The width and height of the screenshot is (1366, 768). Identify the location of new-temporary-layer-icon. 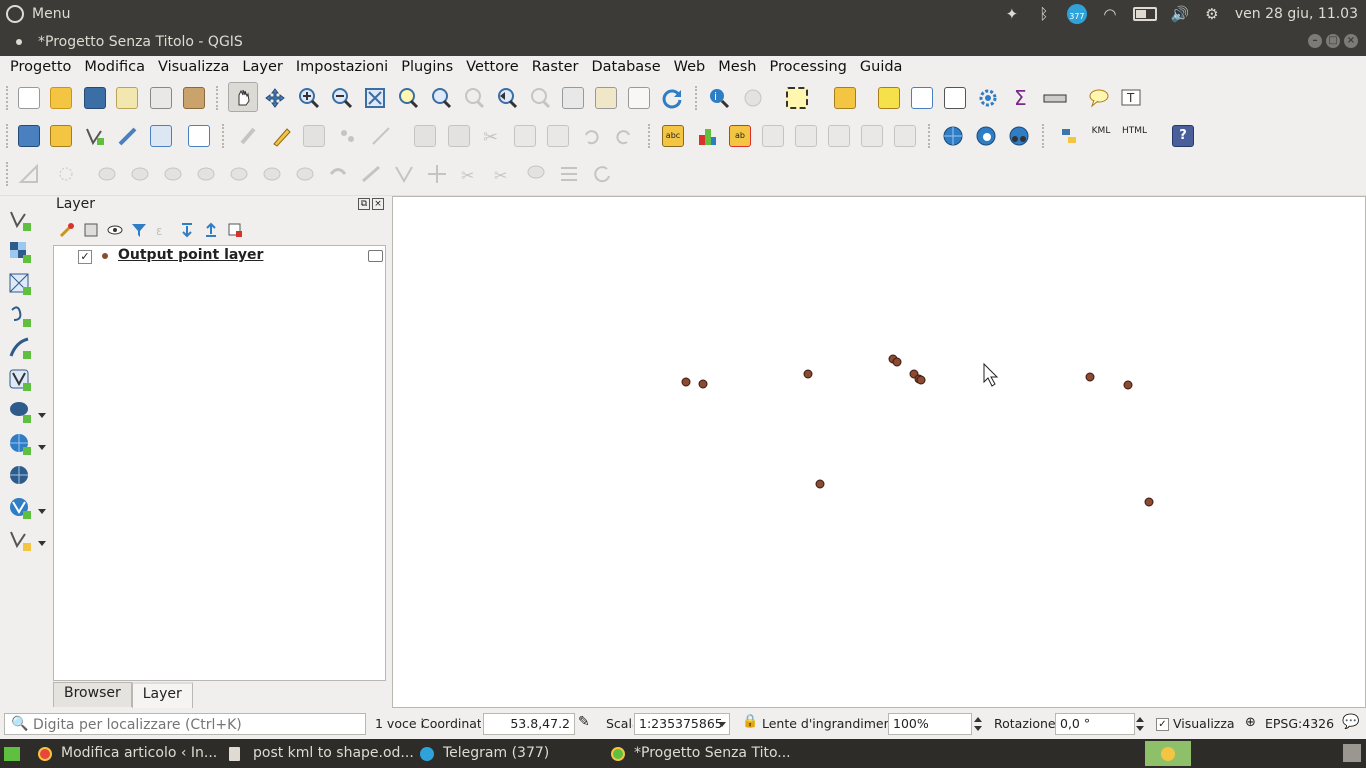
(128, 136).